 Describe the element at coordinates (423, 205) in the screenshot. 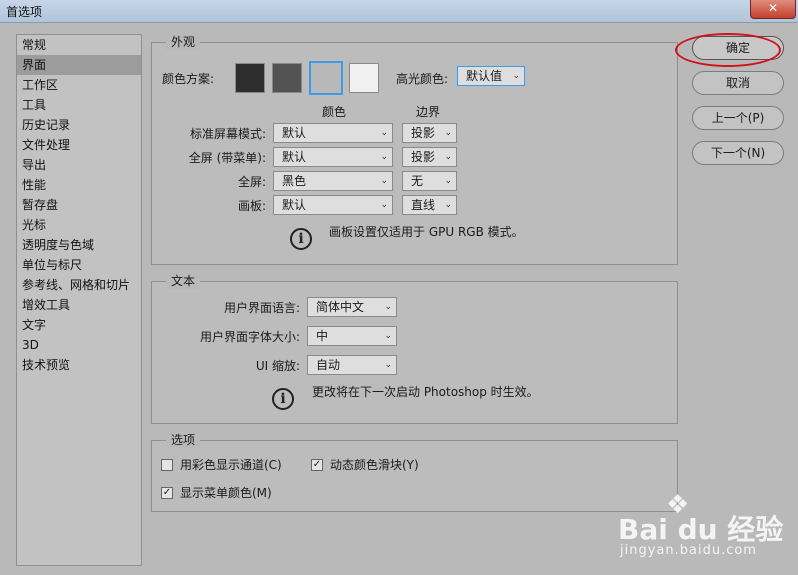

I see `artboard-border-value: 直线` at that location.